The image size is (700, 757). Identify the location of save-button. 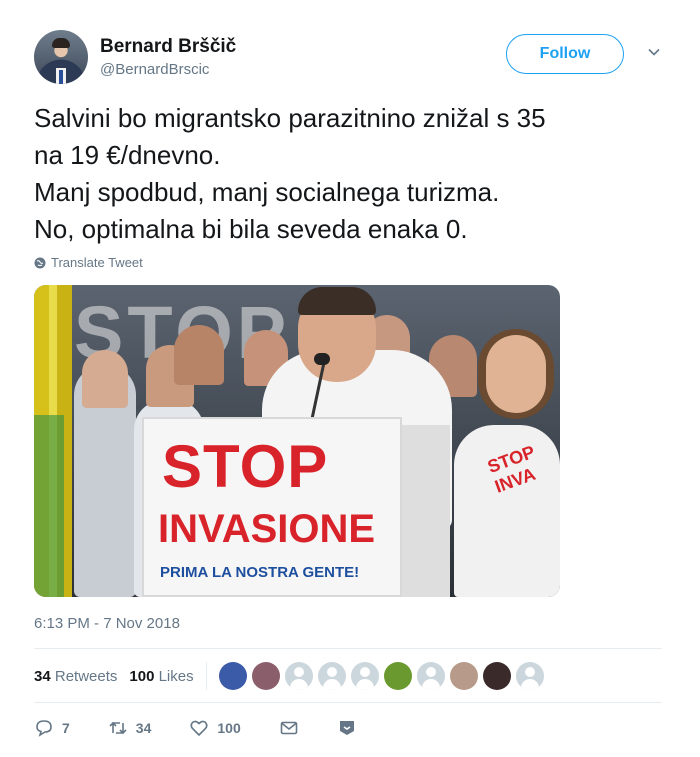
(347, 728).